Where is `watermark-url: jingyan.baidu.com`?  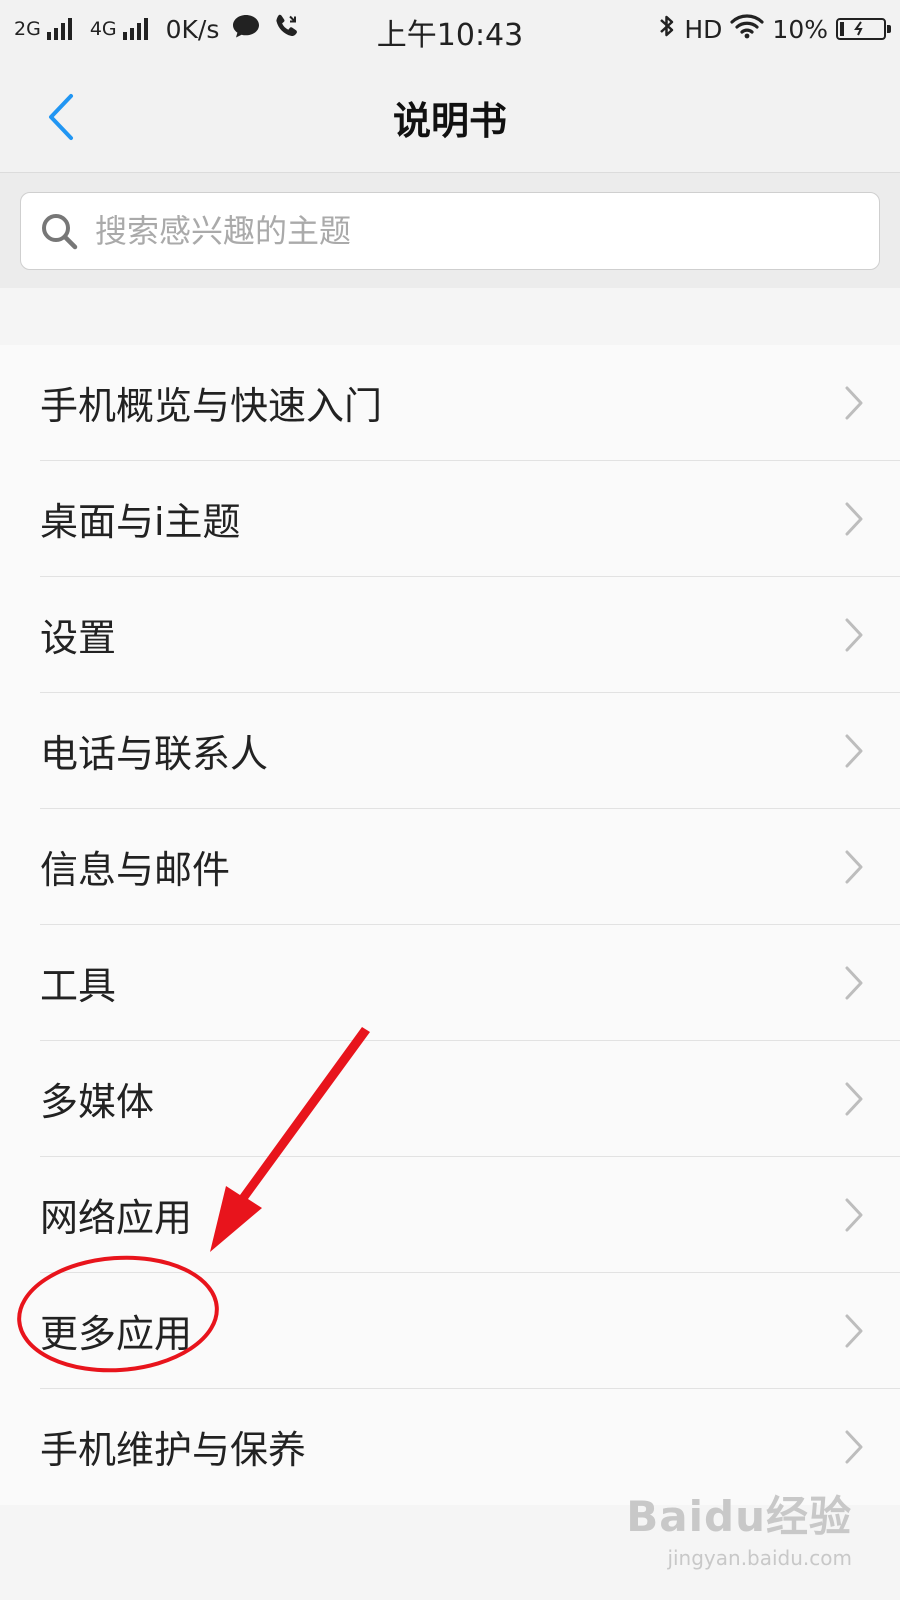 watermark-url: jingyan.baidu.com is located at coordinates (759, 1558).